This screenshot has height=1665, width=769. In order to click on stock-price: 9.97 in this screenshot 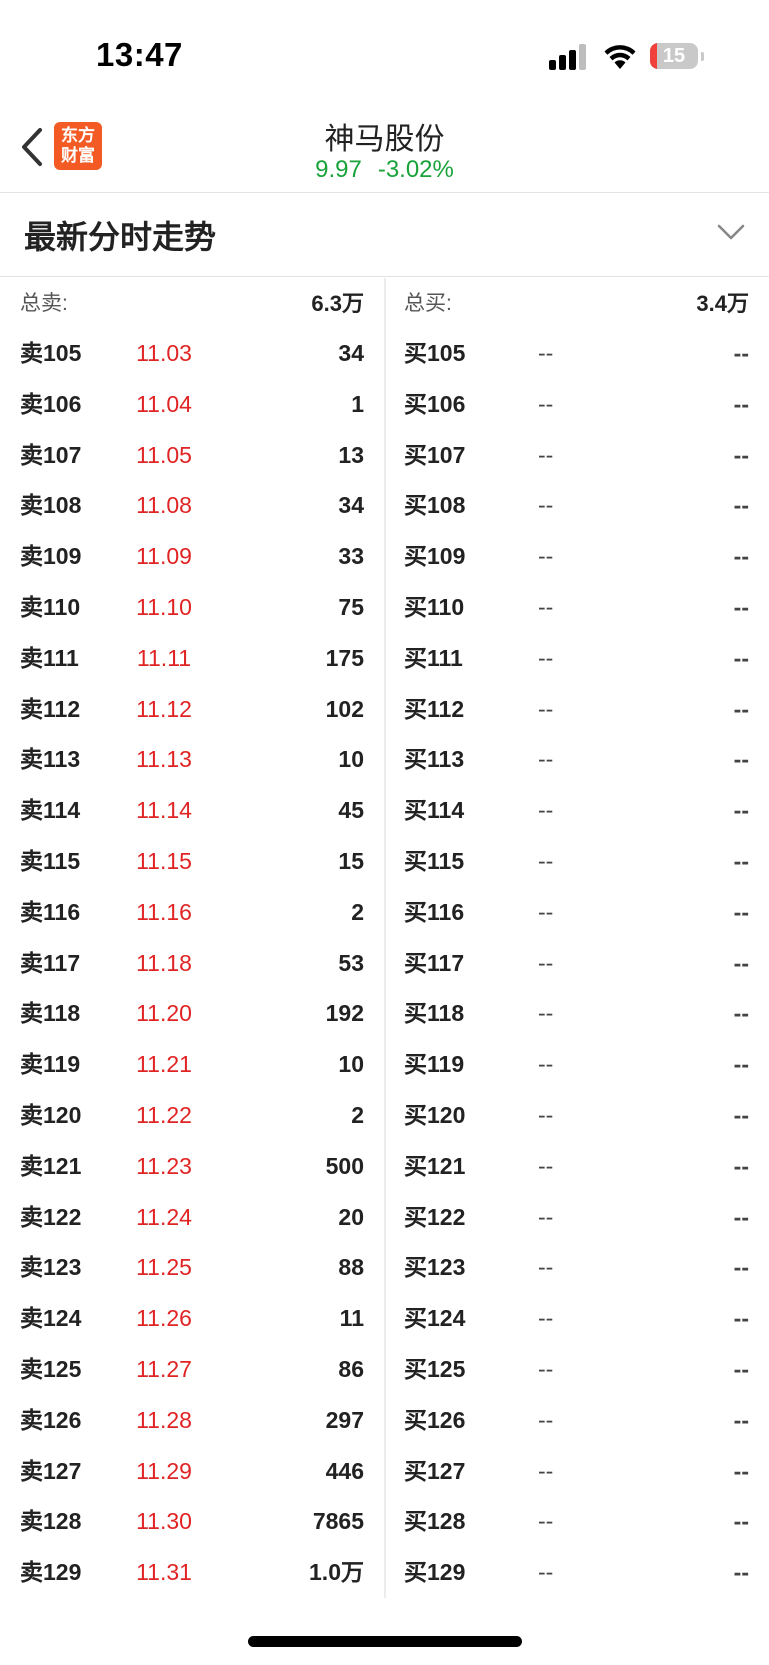, I will do `click(338, 169)`.